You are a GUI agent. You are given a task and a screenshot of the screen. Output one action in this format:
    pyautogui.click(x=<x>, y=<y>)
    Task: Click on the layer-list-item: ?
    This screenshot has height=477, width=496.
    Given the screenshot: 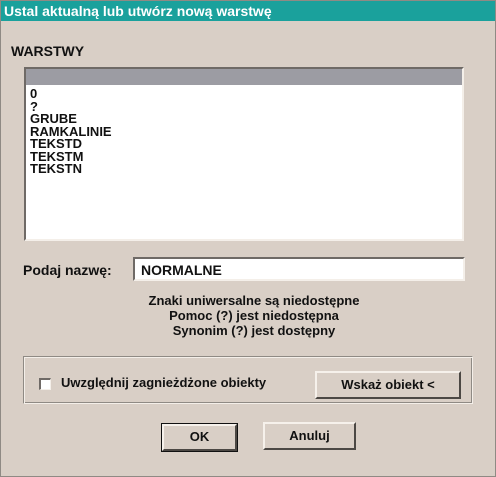 What is the action you would take?
    pyautogui.click(x=246, y=107)
    